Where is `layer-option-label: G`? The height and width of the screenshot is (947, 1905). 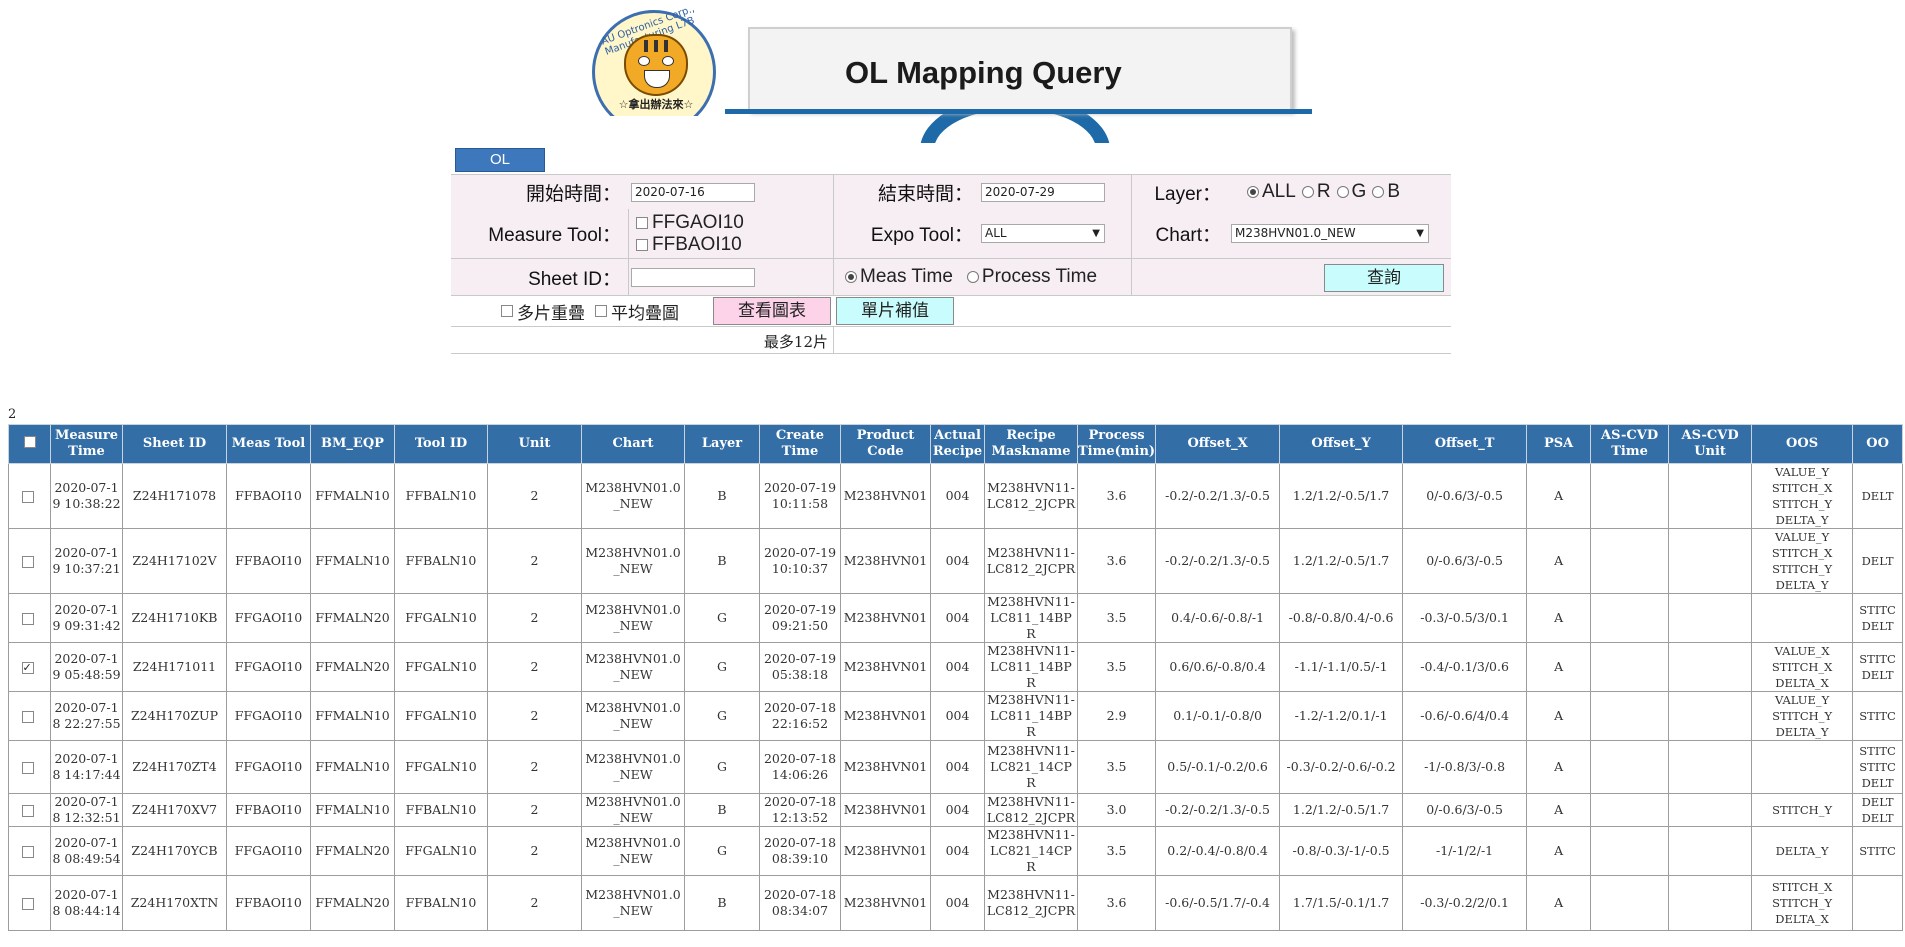 layer-option-label: G is located at coordinates (1359, 191).